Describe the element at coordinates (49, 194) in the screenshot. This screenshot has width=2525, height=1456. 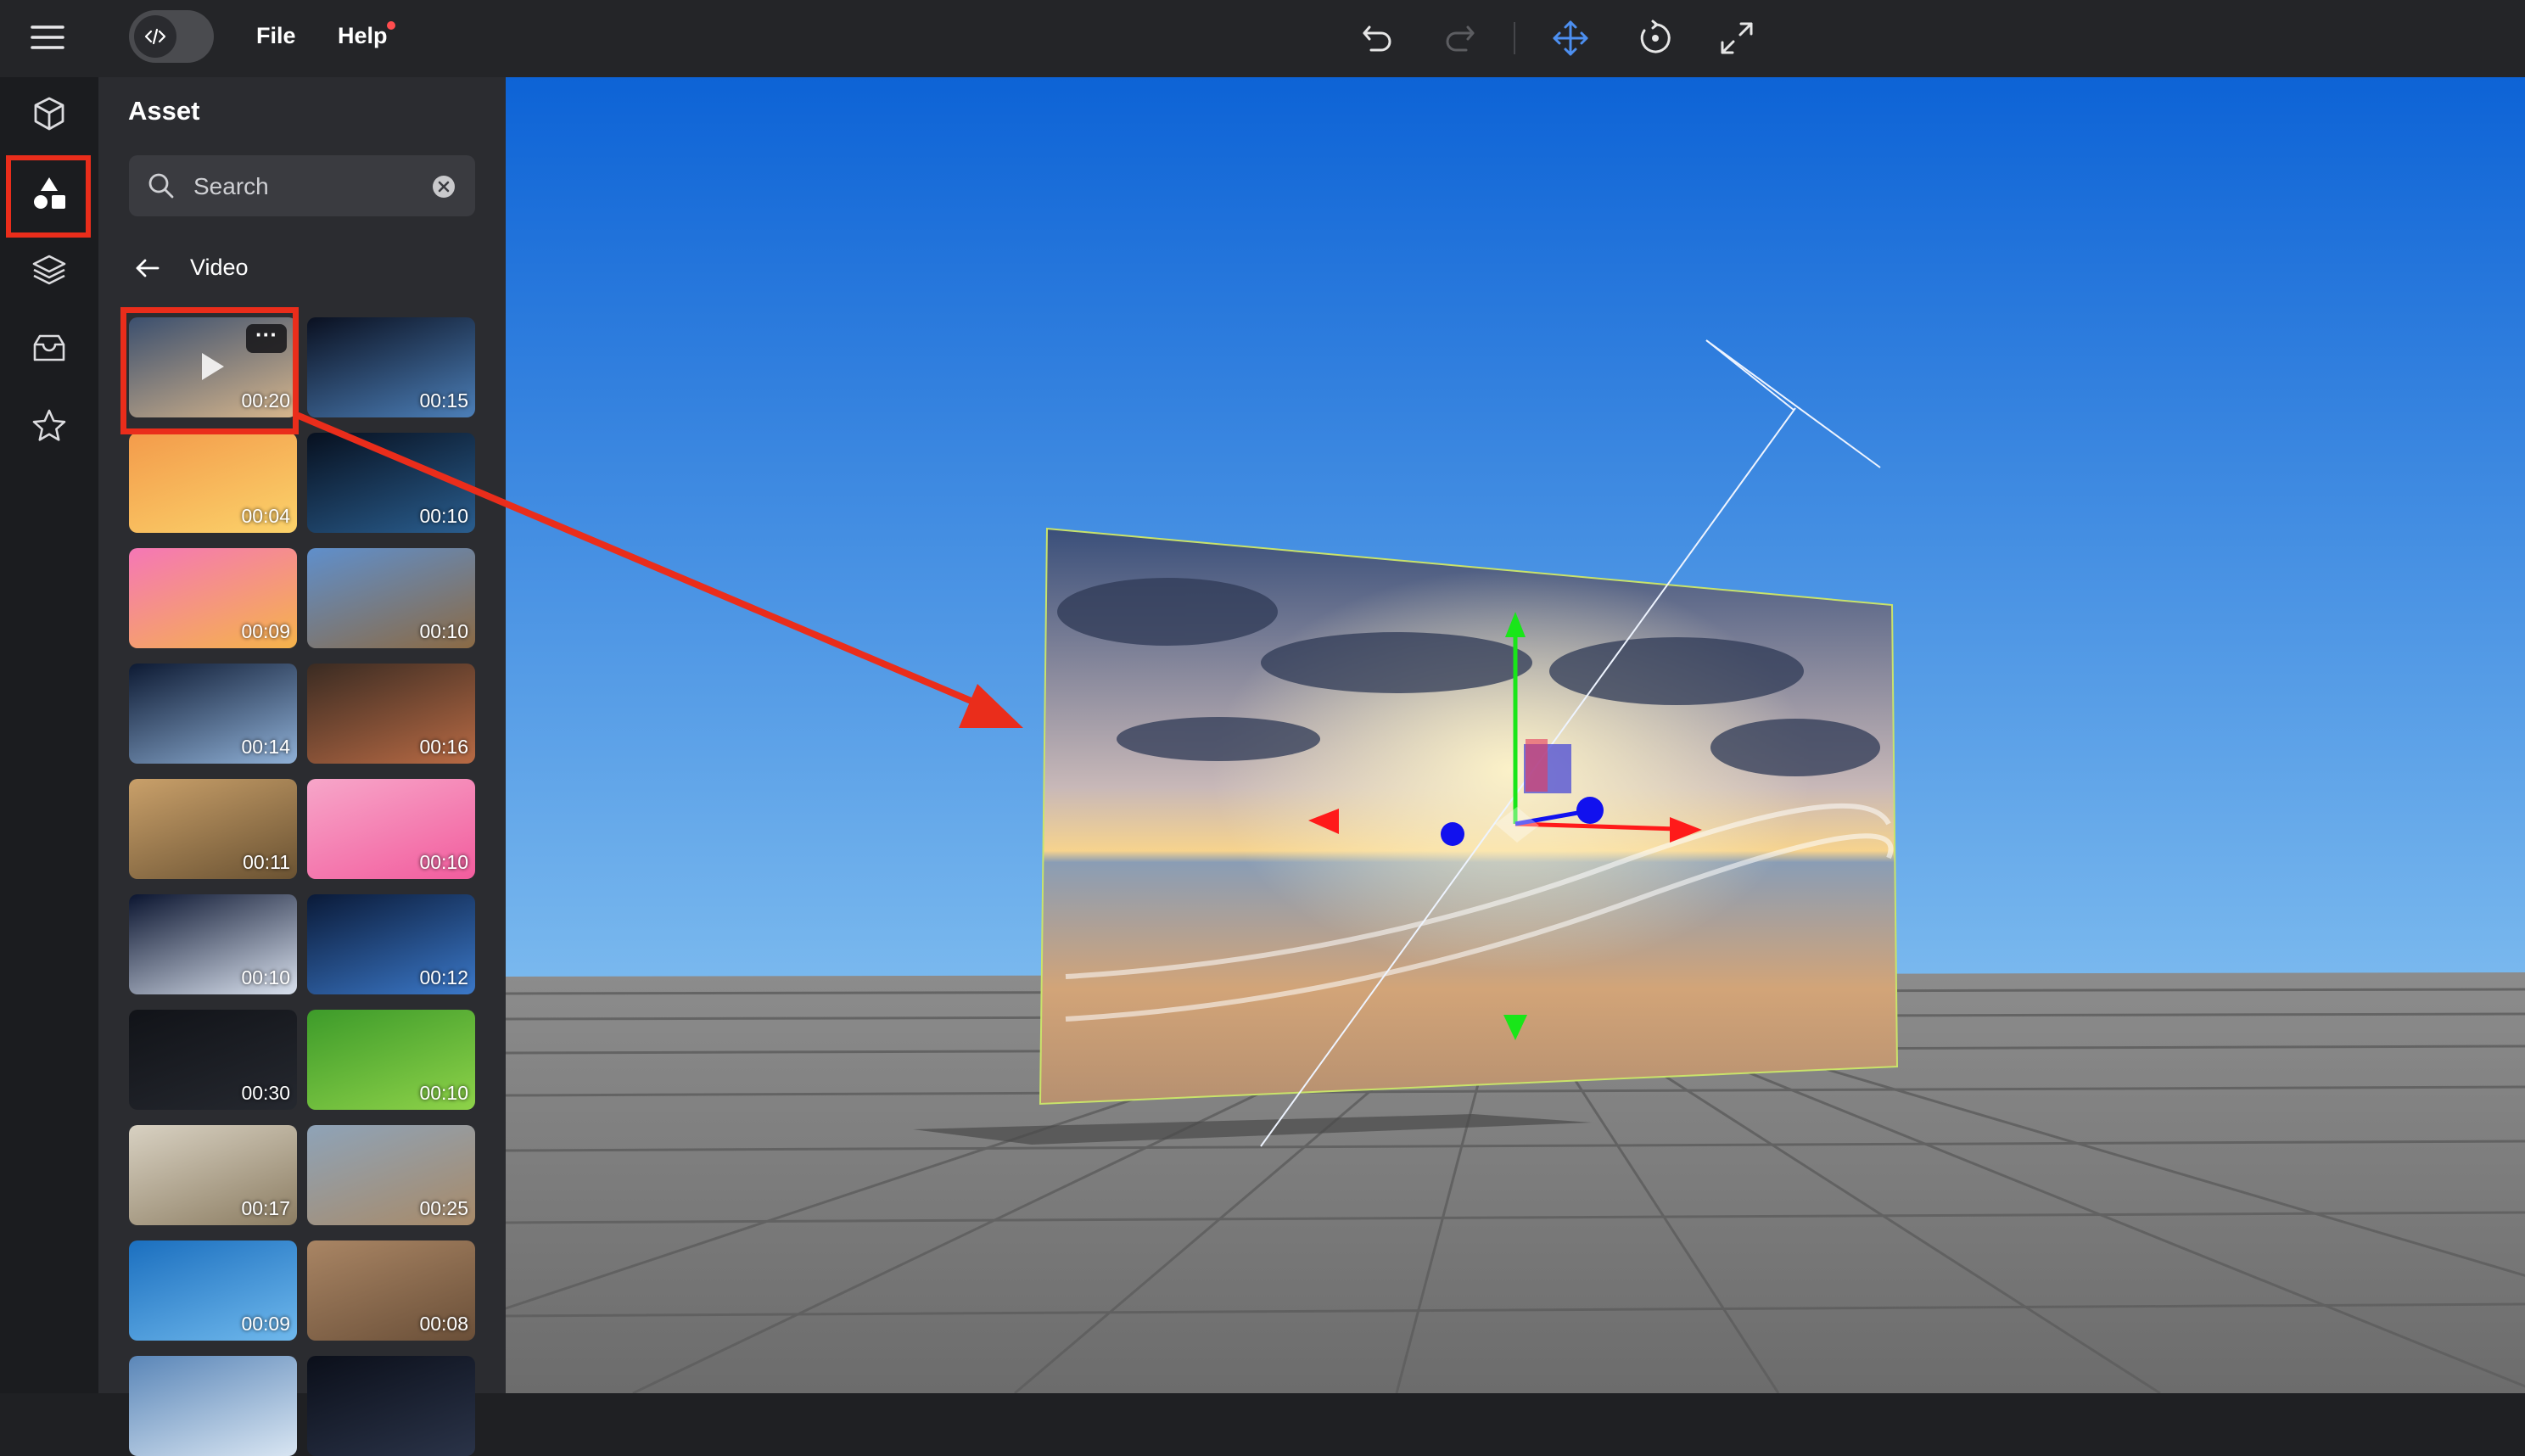
I see `shapes-icon` at that location.